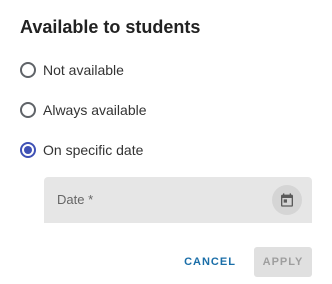 Image resolution: width=332 pixels, height=284 pixels. Describe the element at coordinates (83, 70) in the screenshot. I see `radio-label-not-available: Not available` at that location.